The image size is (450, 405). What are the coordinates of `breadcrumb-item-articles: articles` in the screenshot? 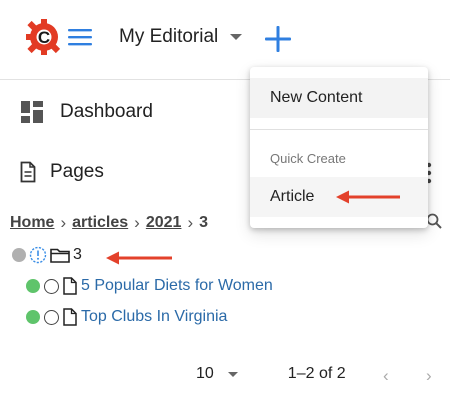 It's located at (100, 223).